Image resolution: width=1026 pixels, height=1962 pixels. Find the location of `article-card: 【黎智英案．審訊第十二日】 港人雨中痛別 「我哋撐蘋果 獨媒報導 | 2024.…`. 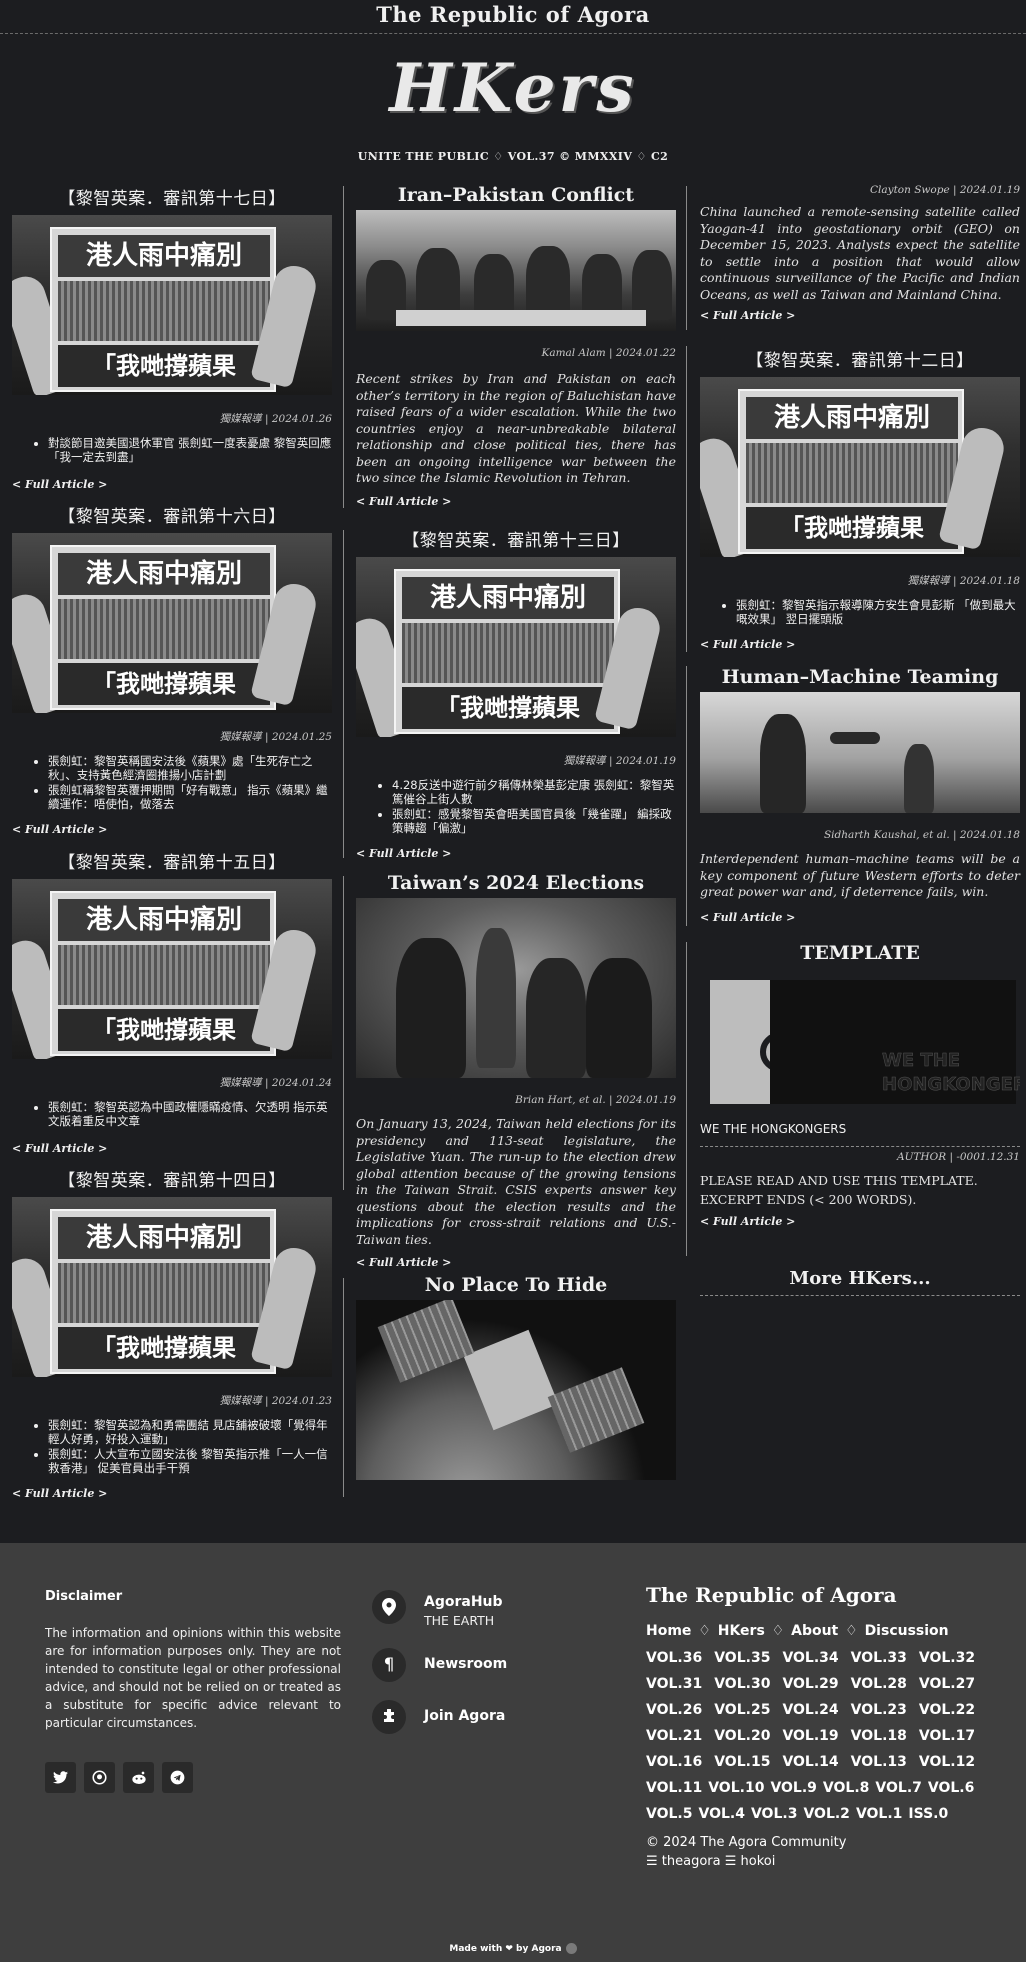

article-card: 【黎智英案．審訊第十二日】 港人雨中痛別 「我哋撐蘋果 獨媒報導 | 2024.… is located at coordinates (860, 498).